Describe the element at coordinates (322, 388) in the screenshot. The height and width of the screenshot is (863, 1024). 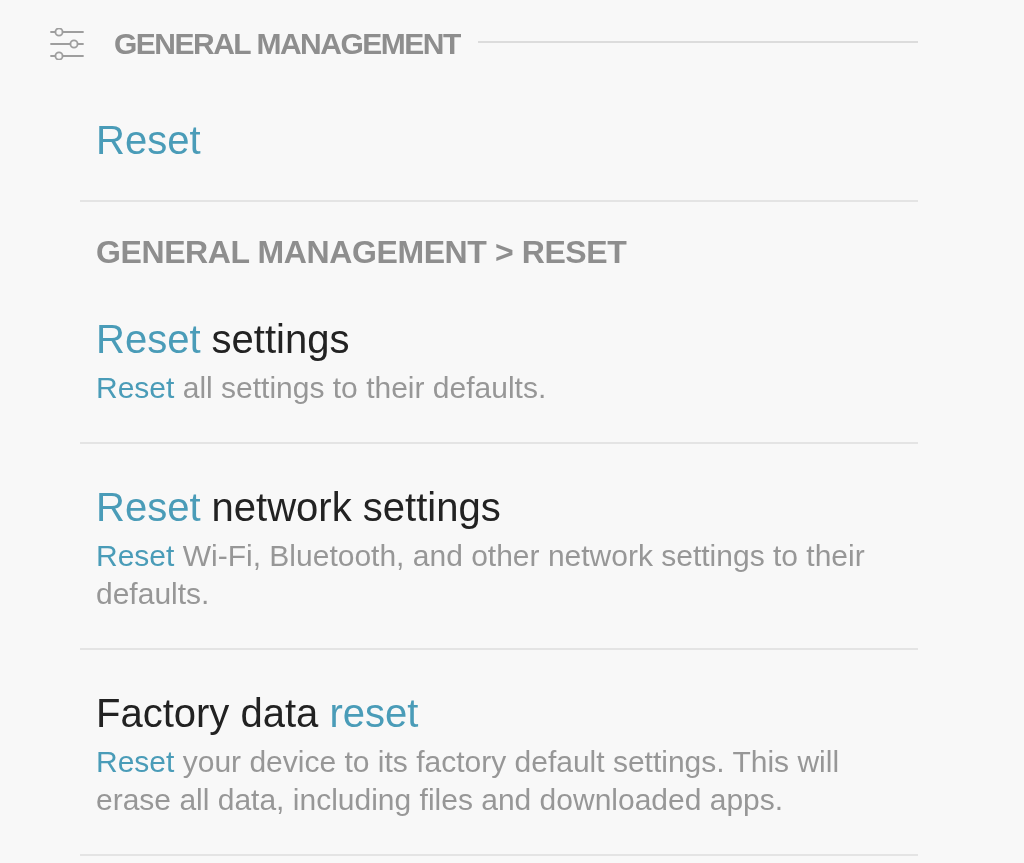
I see `result-description: Reset all settings to their defaults.` at that location.